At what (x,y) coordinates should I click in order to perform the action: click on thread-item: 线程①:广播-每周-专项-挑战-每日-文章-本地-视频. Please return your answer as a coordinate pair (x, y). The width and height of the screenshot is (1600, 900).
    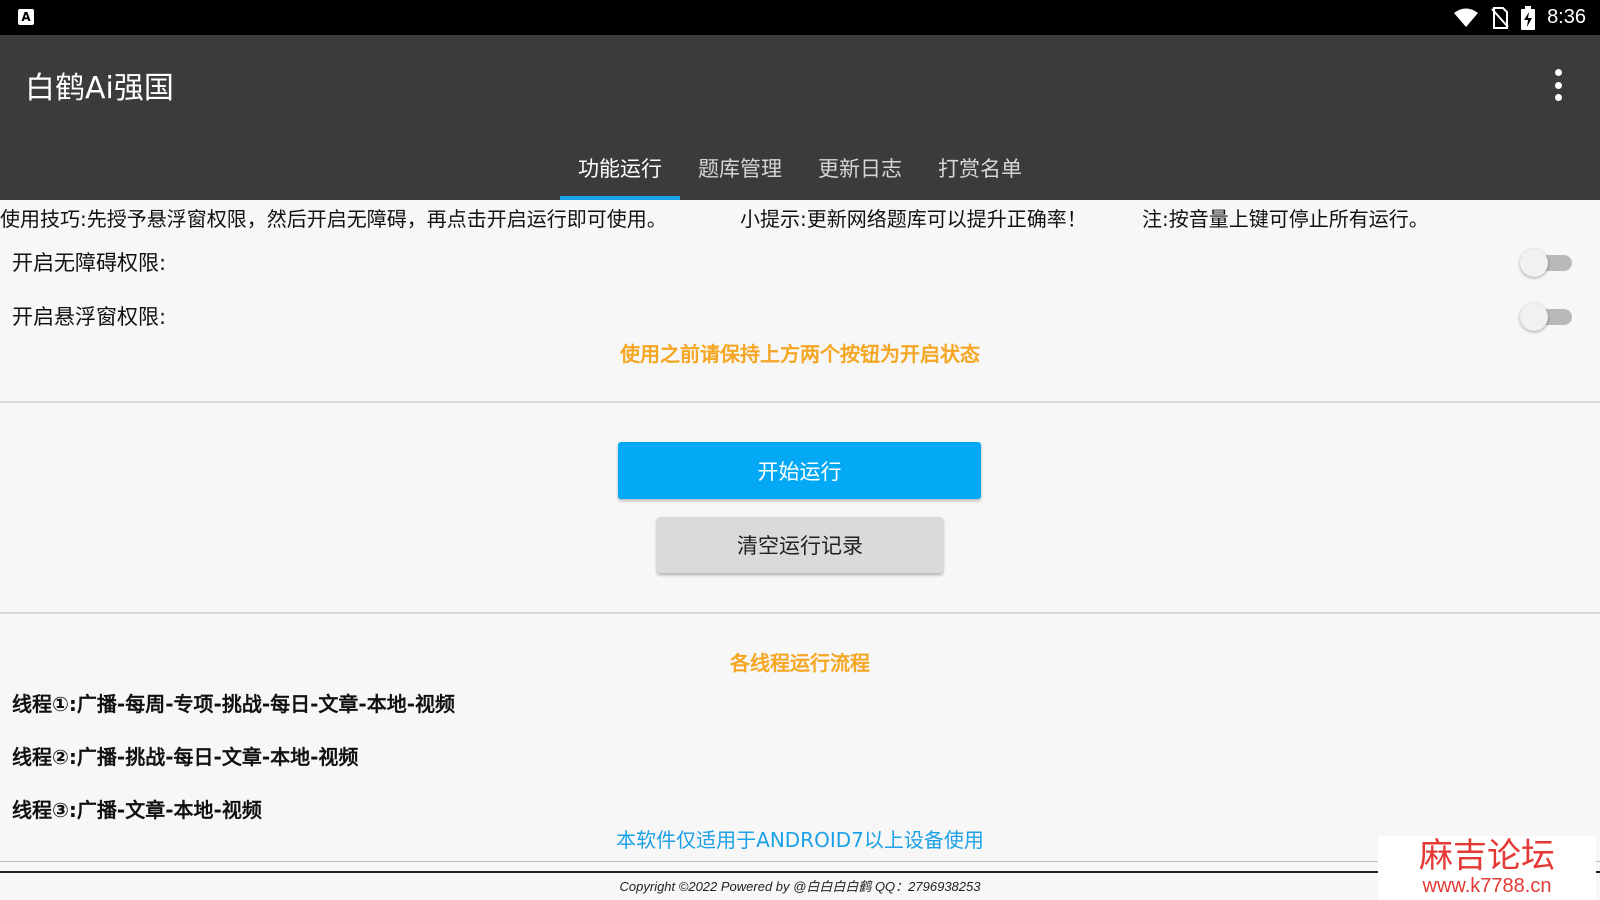
    Looking at the image, I should click on (234, 704).